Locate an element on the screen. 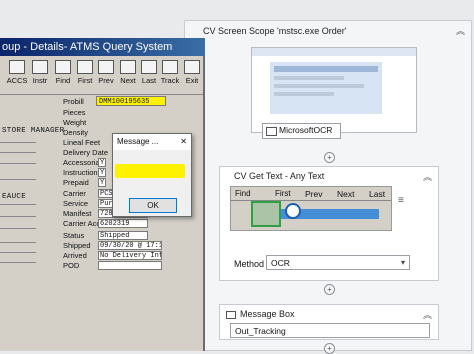  toolbar-button-prev: Prev is located at coordinates (106, 76).